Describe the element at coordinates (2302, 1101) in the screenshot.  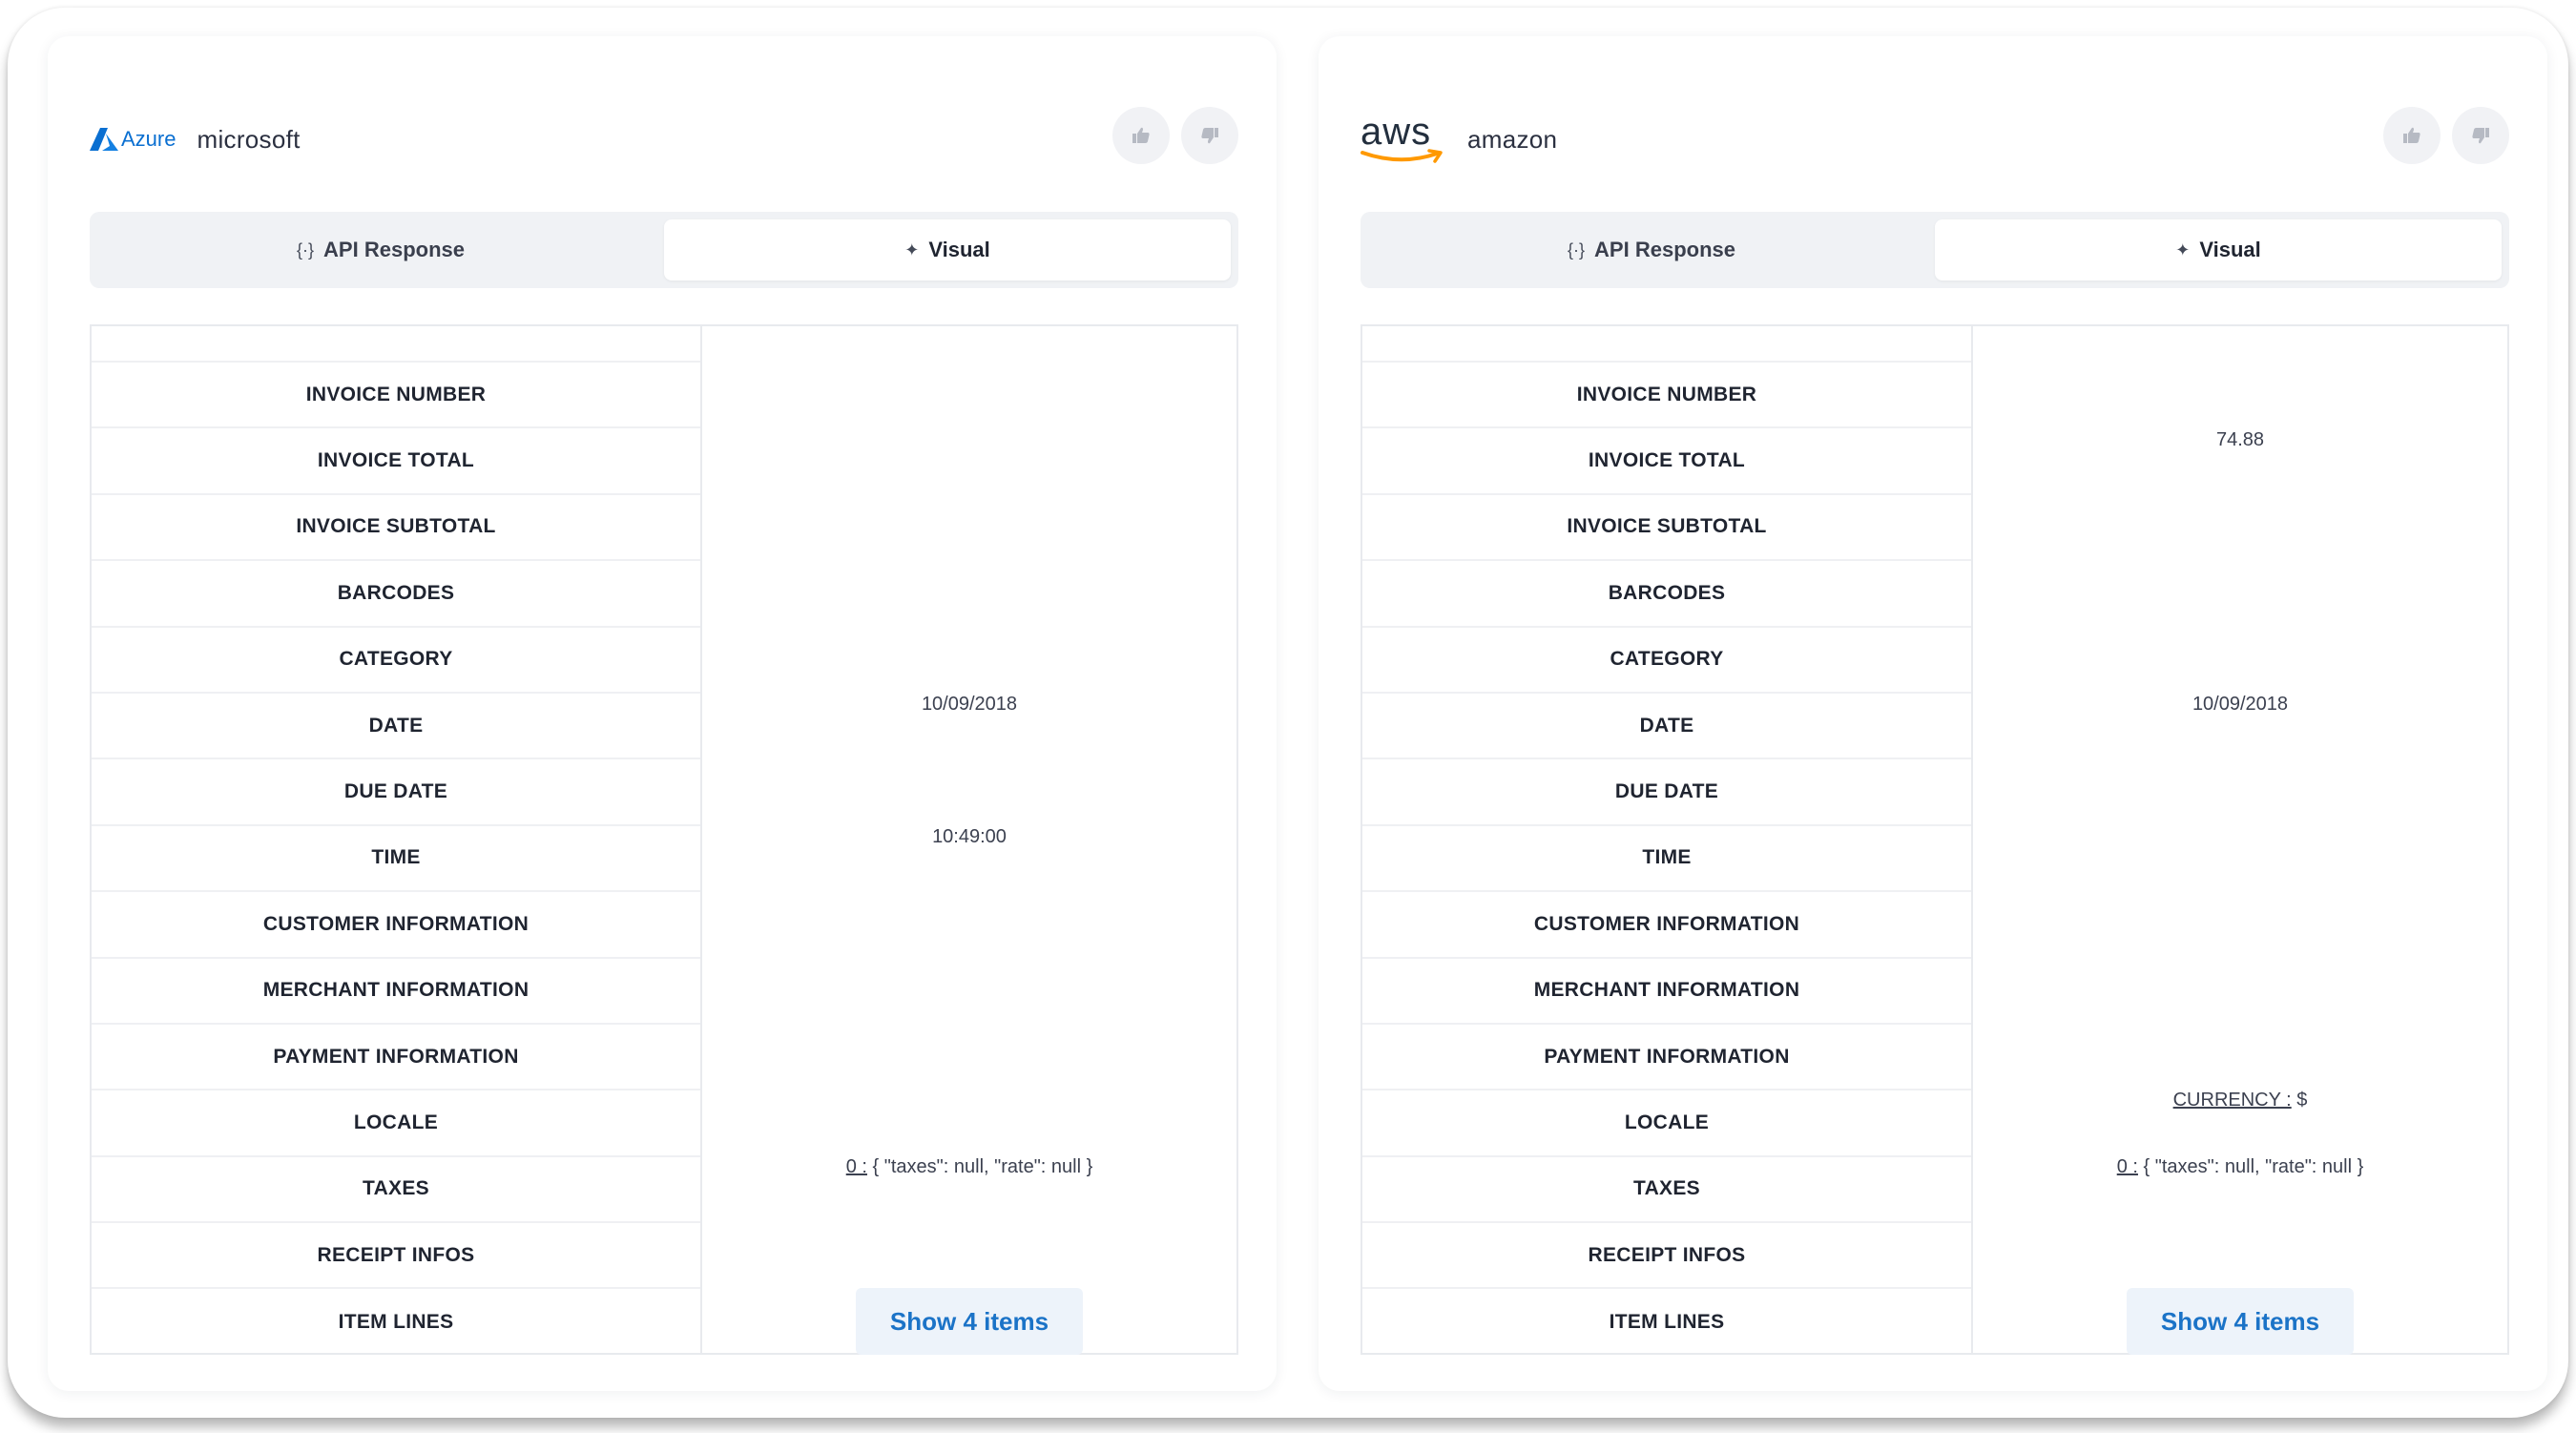
I see `currency-value: $` at that location.